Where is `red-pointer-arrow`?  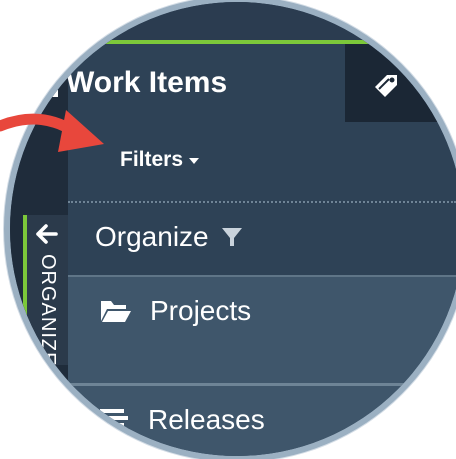 red-pointer-arrow is located at coordinates (52, 131).